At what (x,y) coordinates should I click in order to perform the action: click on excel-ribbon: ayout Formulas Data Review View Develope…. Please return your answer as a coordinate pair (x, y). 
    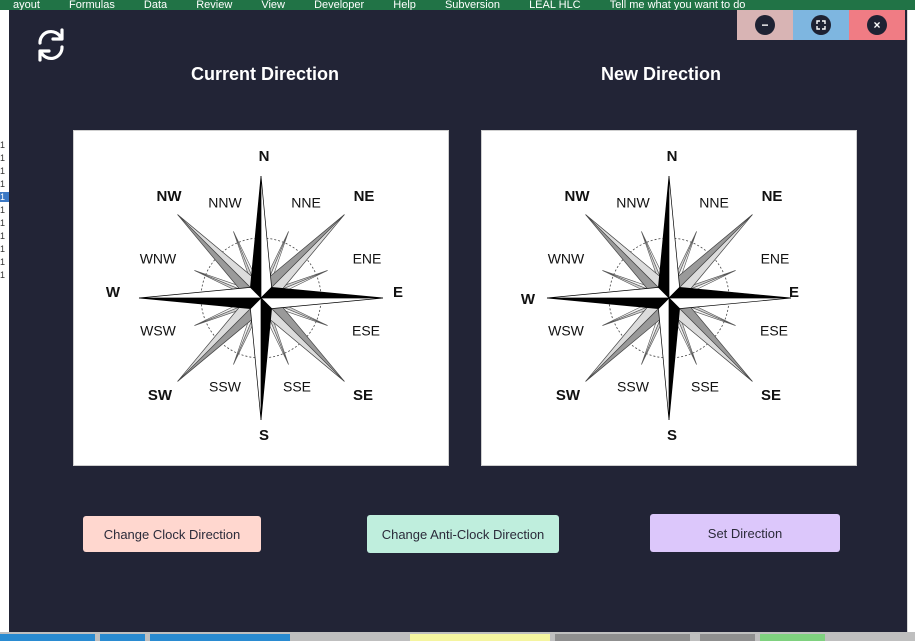
    Looking at the image, I should click on (457, 5).